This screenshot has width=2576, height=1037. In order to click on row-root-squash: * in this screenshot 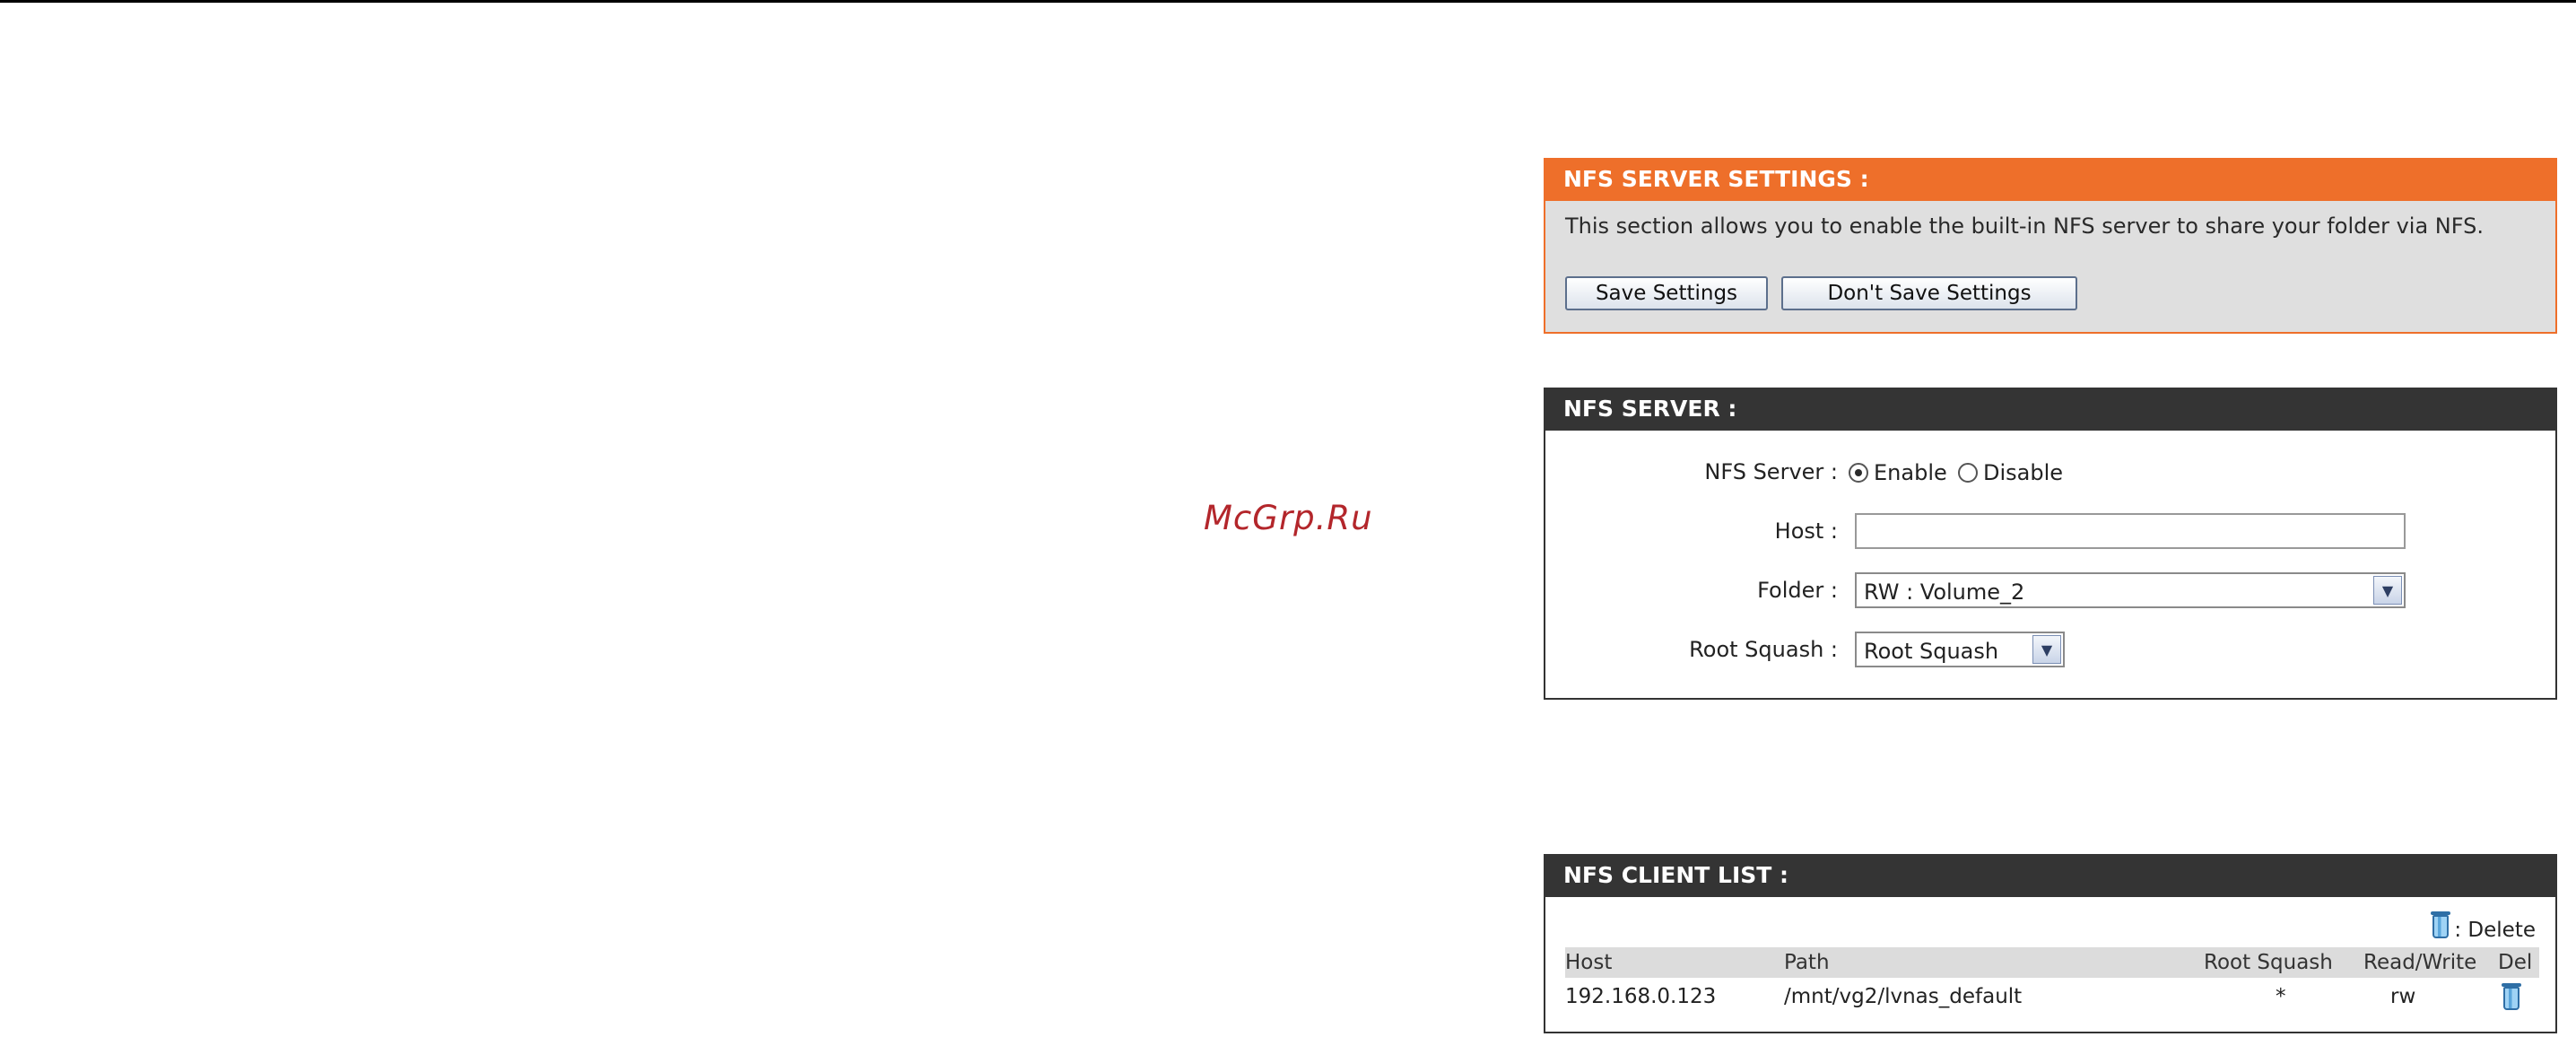, I will do `click(2281, 996)`.